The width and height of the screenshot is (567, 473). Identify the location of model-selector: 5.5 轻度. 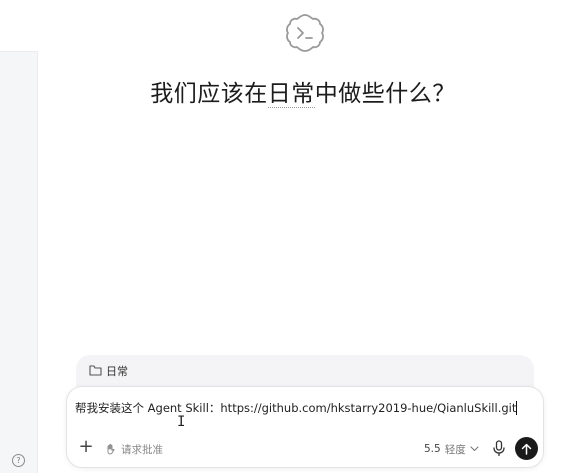
(451, 449).